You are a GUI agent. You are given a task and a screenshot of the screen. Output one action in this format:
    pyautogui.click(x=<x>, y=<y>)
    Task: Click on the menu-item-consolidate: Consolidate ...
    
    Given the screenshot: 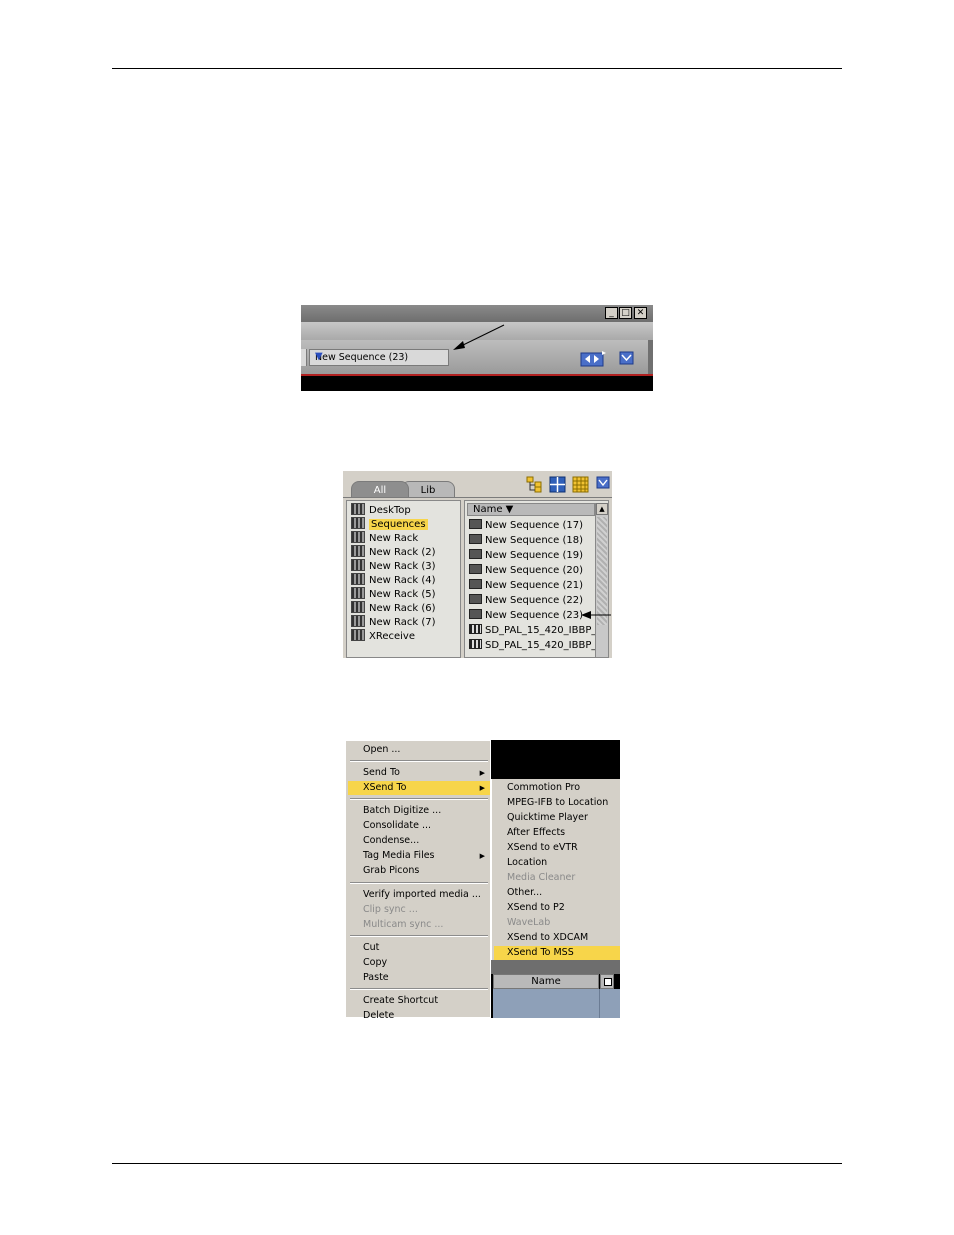 What is the action you would take?
    pyautogui.click(x=419, y=826)
    